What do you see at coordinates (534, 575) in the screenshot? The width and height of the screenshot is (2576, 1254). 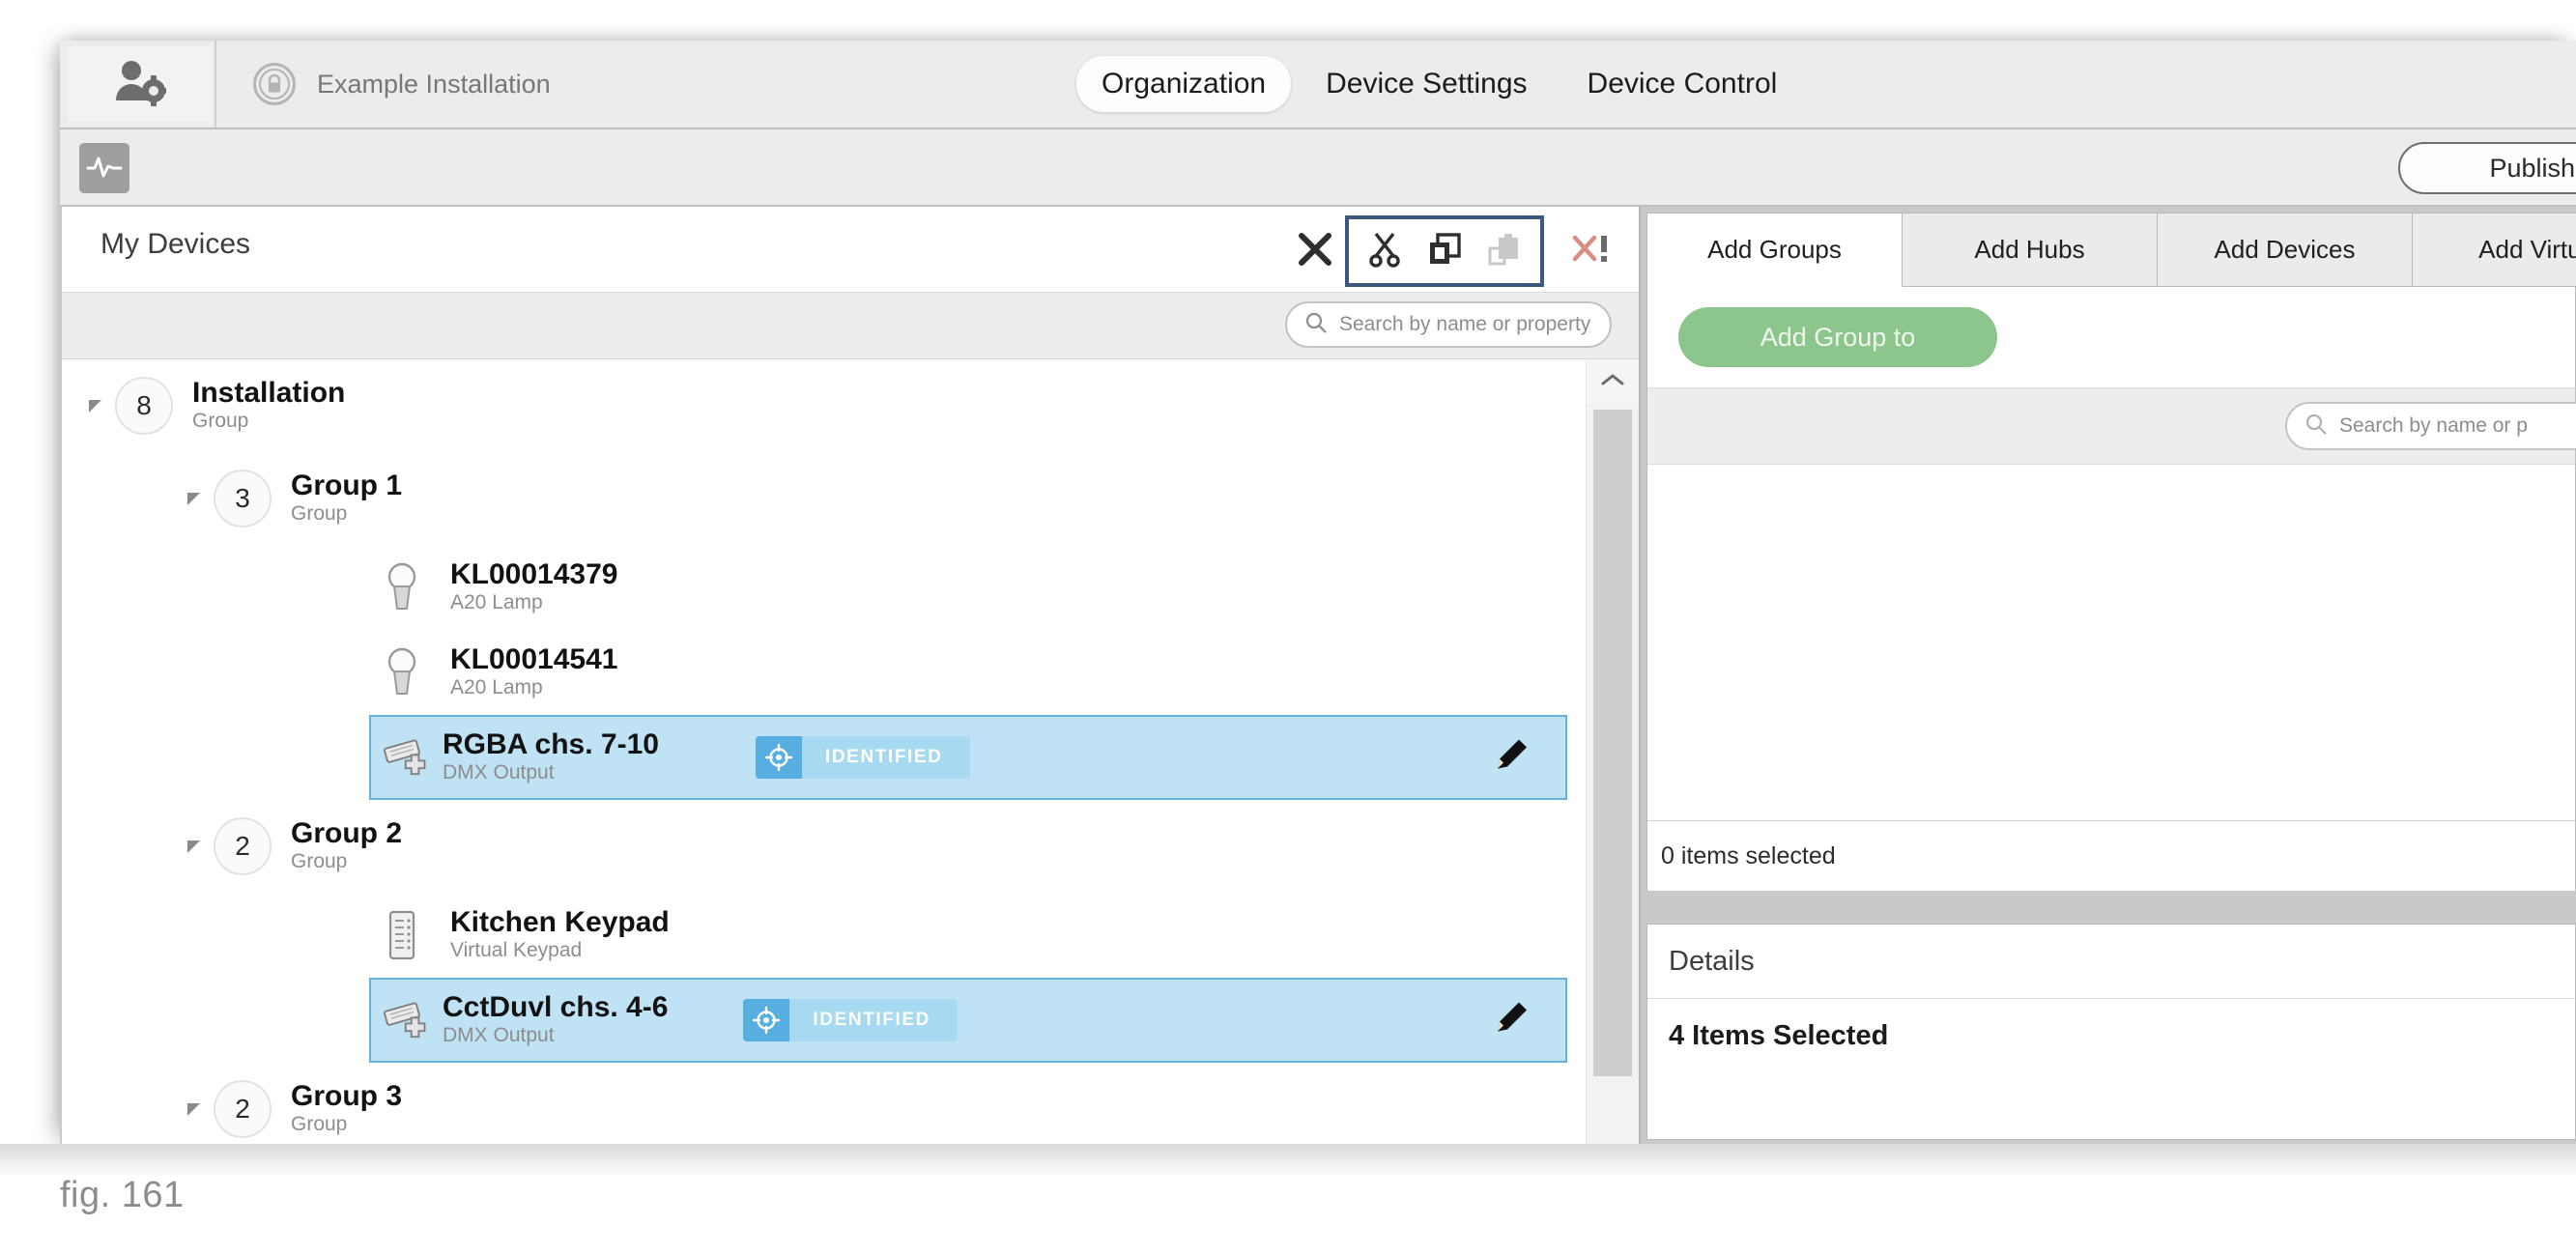 I see `tree-item-title: KL00014379` at bounding box center [534, 575].